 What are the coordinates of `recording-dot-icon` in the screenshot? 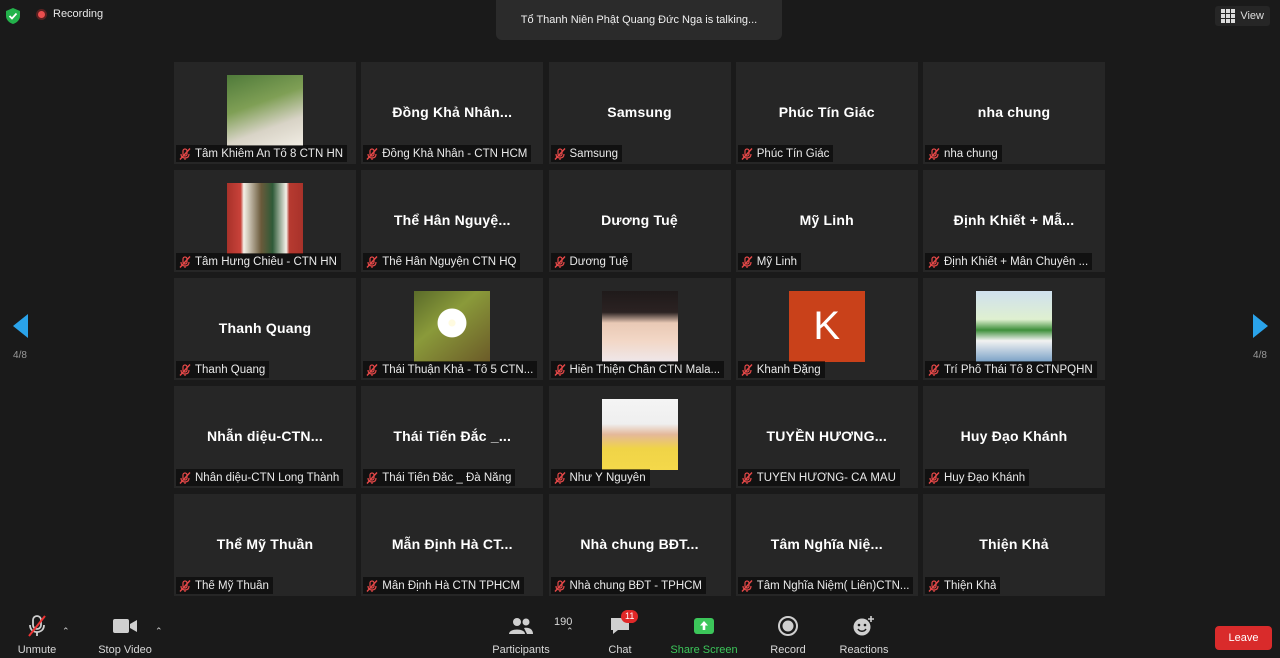 It's located at (41, 14).